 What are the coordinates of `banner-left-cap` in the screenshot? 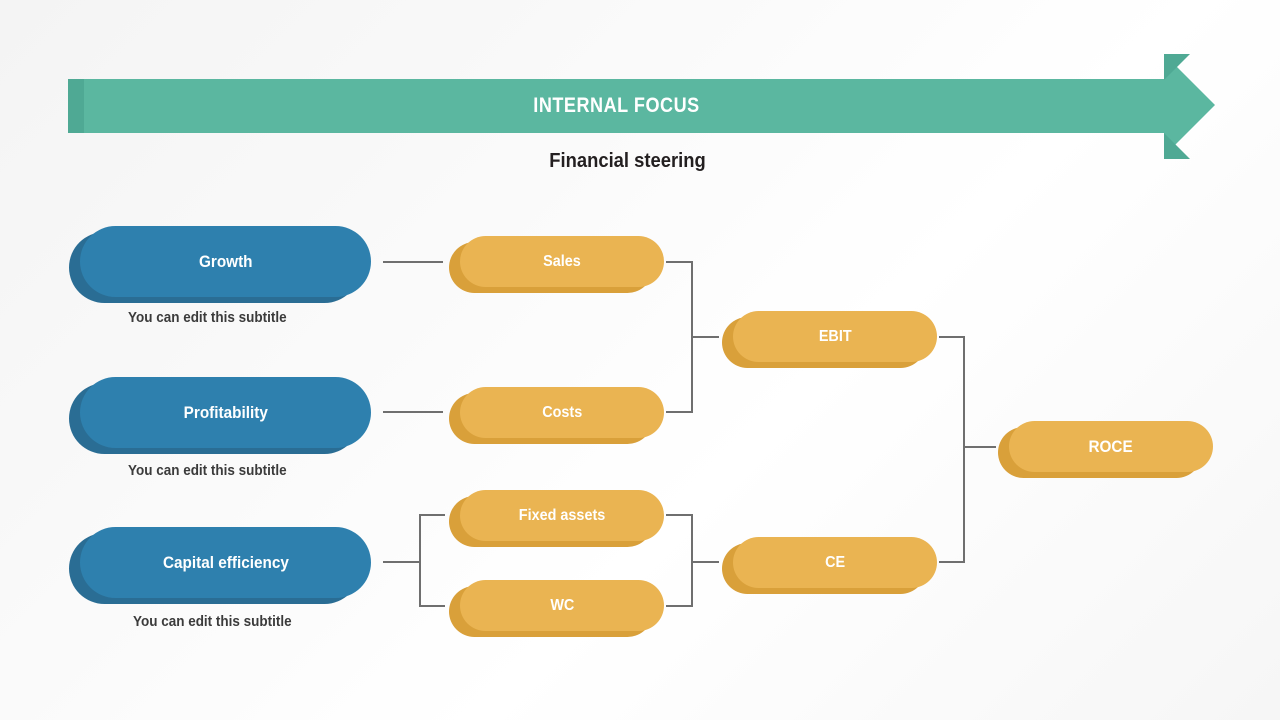 It's located at (76, 106).